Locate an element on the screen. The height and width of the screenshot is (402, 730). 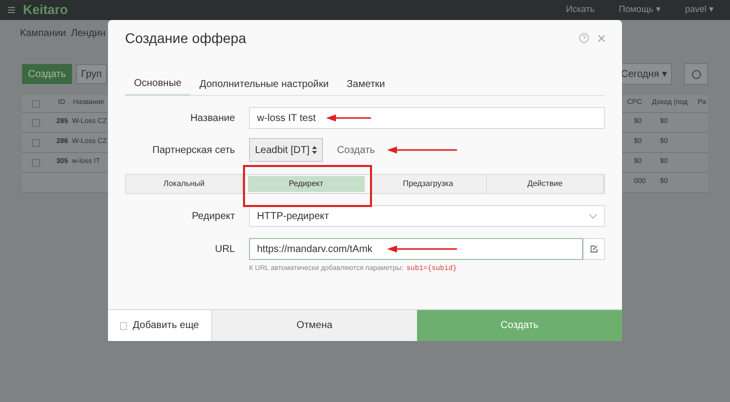
group-button: Груп is located at coordinates (91, 74).